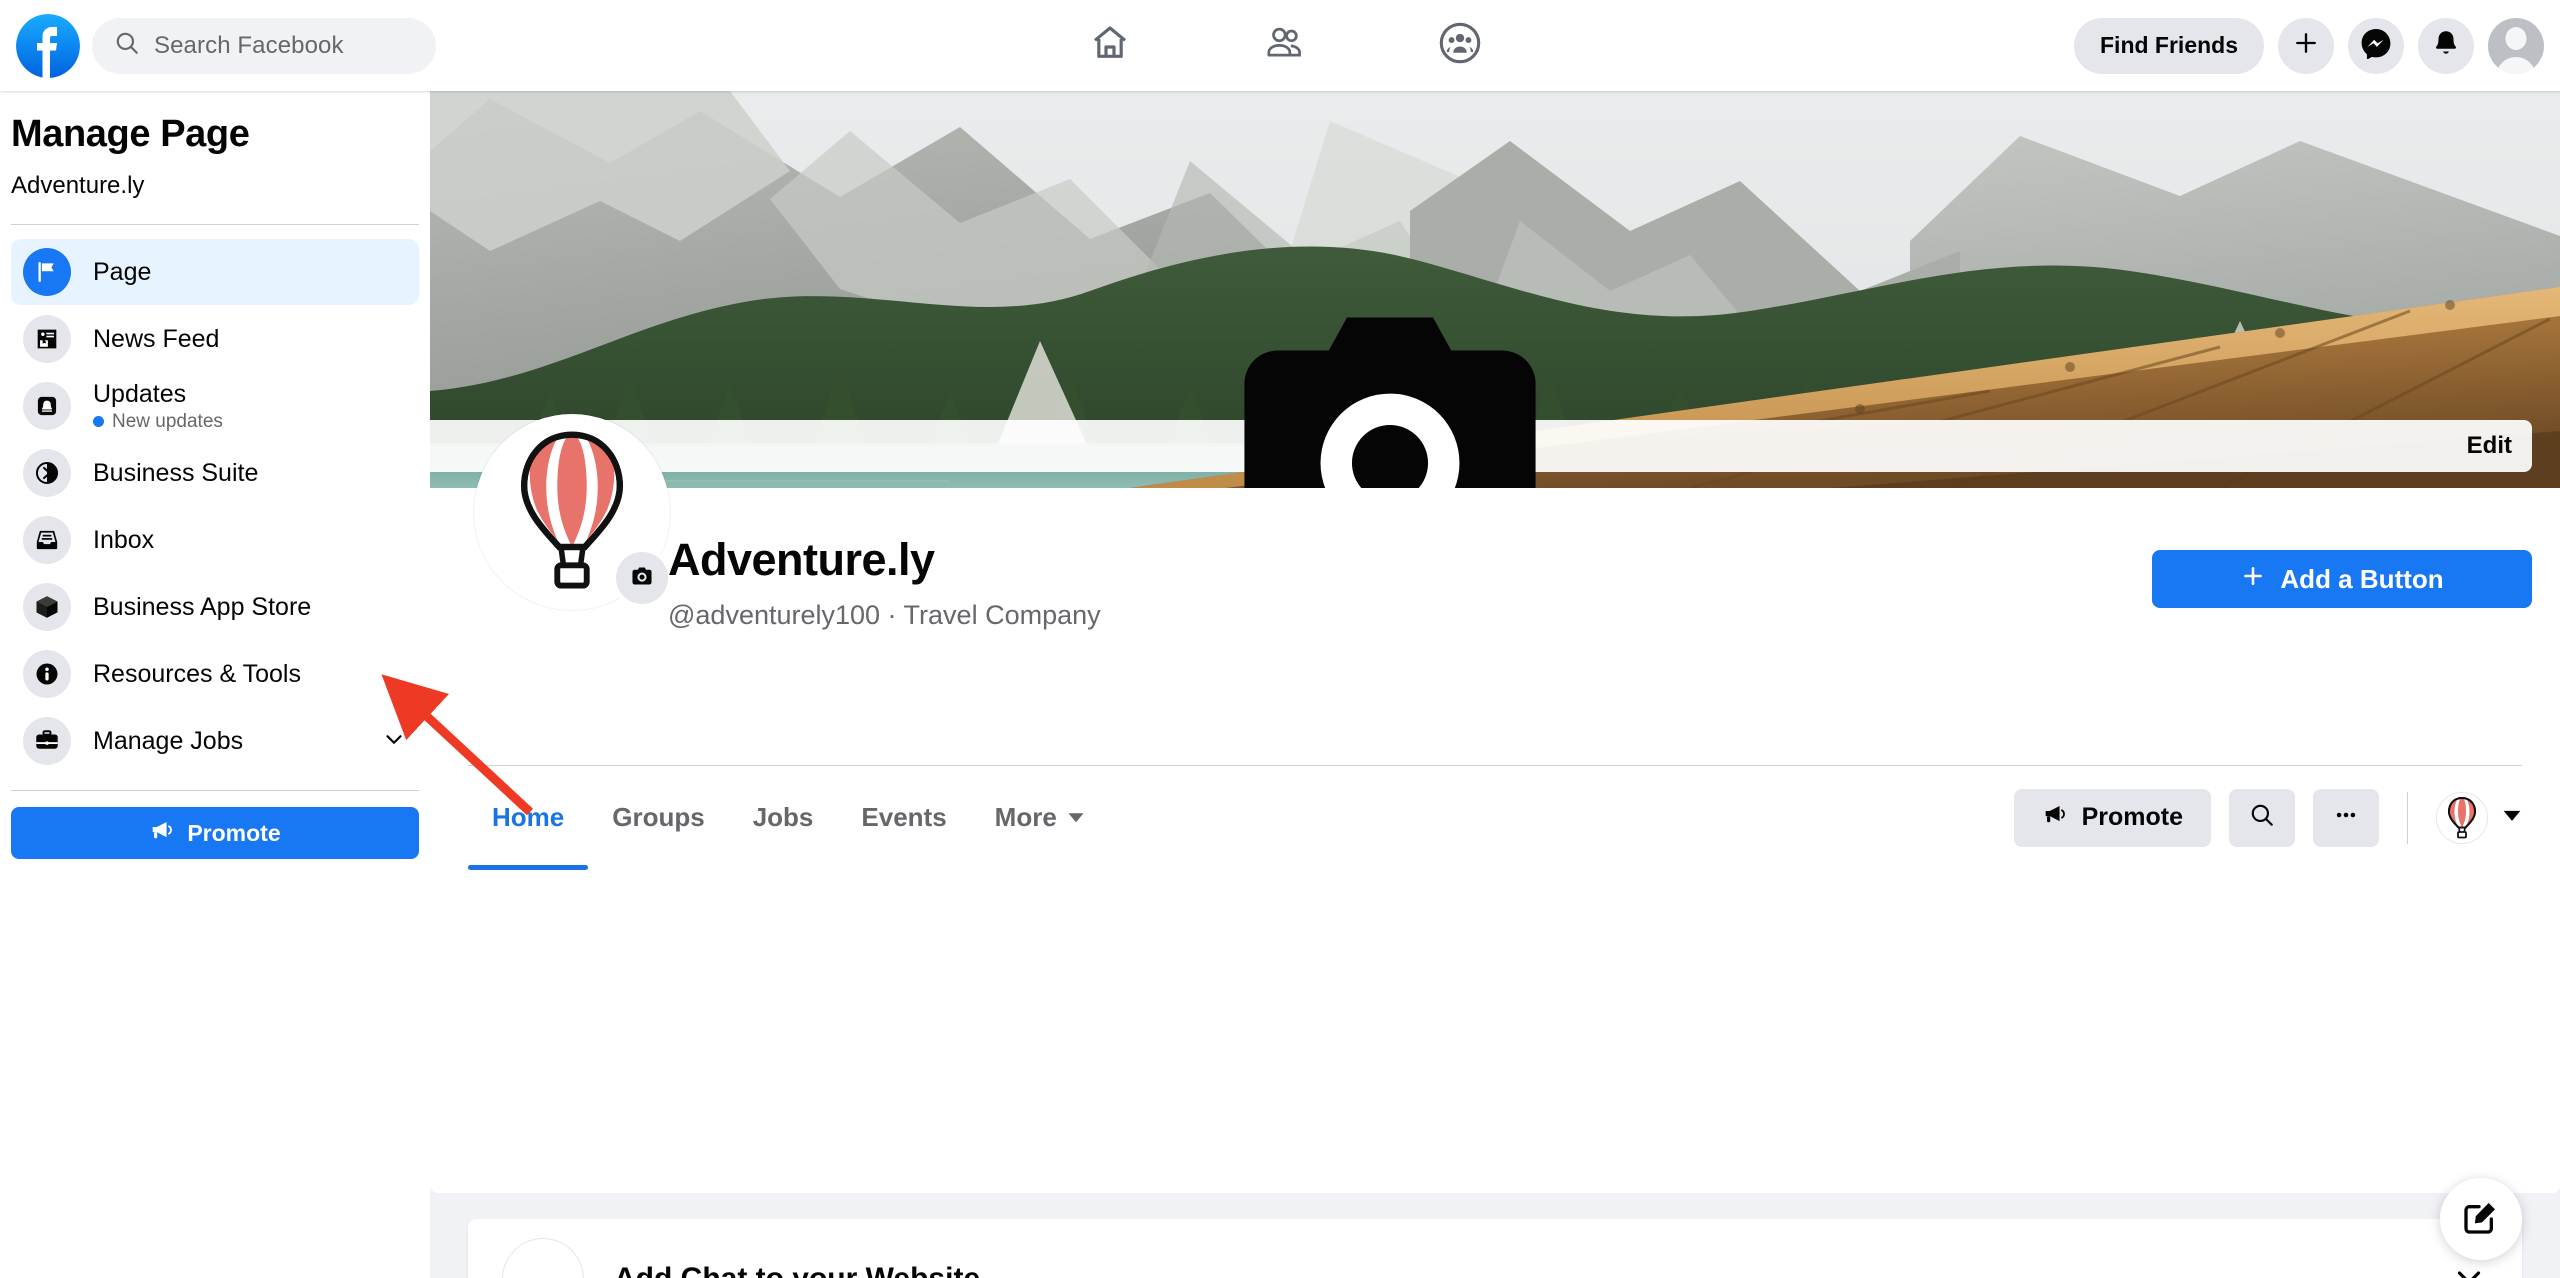 Image resolution: width=2560 pixels, height=1278 pixels. I want to click on messenger-icon, so click(2376, 45).